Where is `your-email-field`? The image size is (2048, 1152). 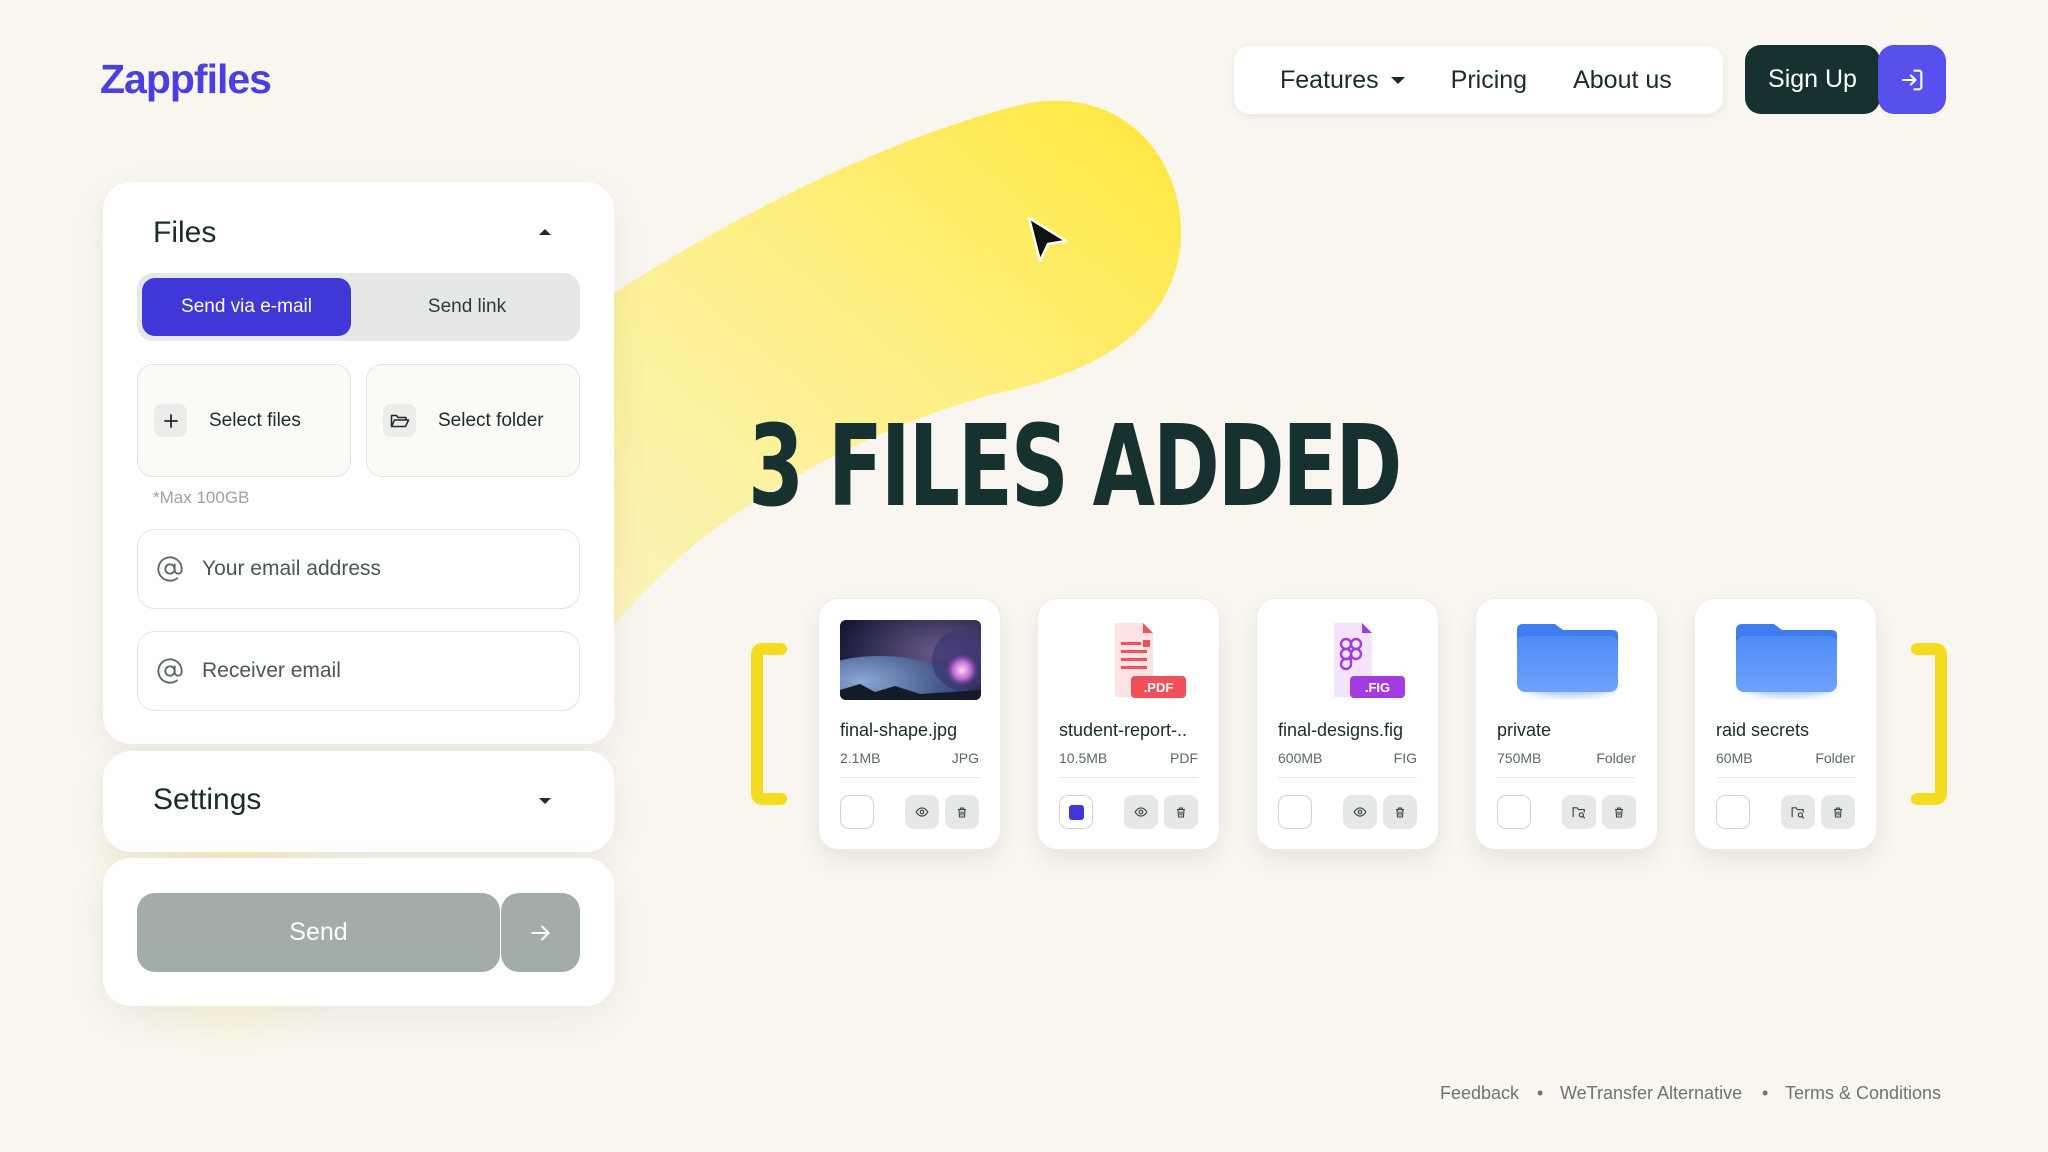 your-email-field is located at coordinates (358, 569).